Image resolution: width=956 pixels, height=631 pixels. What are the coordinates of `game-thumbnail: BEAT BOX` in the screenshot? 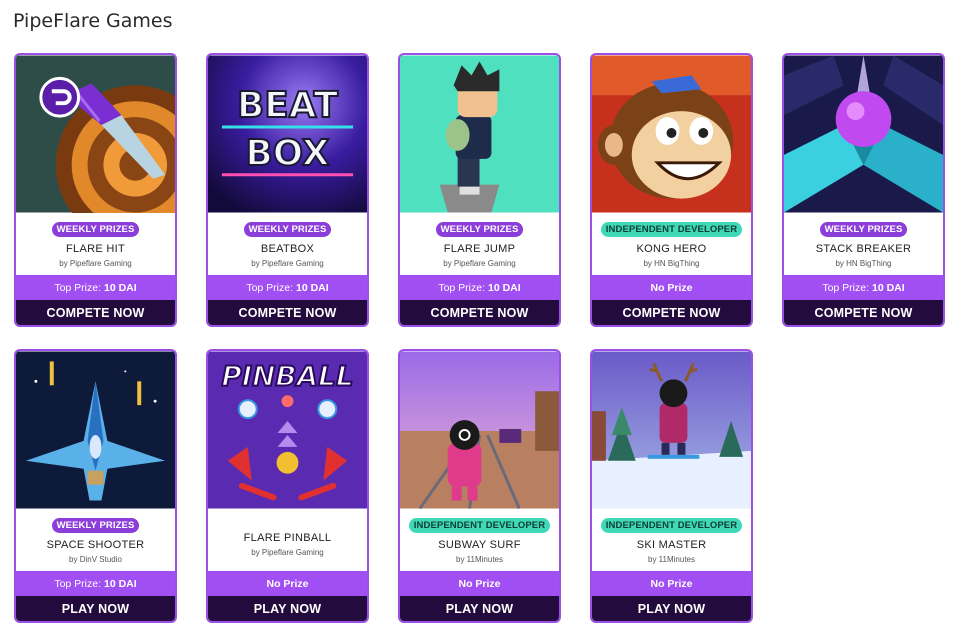 It's located at (287, 134).